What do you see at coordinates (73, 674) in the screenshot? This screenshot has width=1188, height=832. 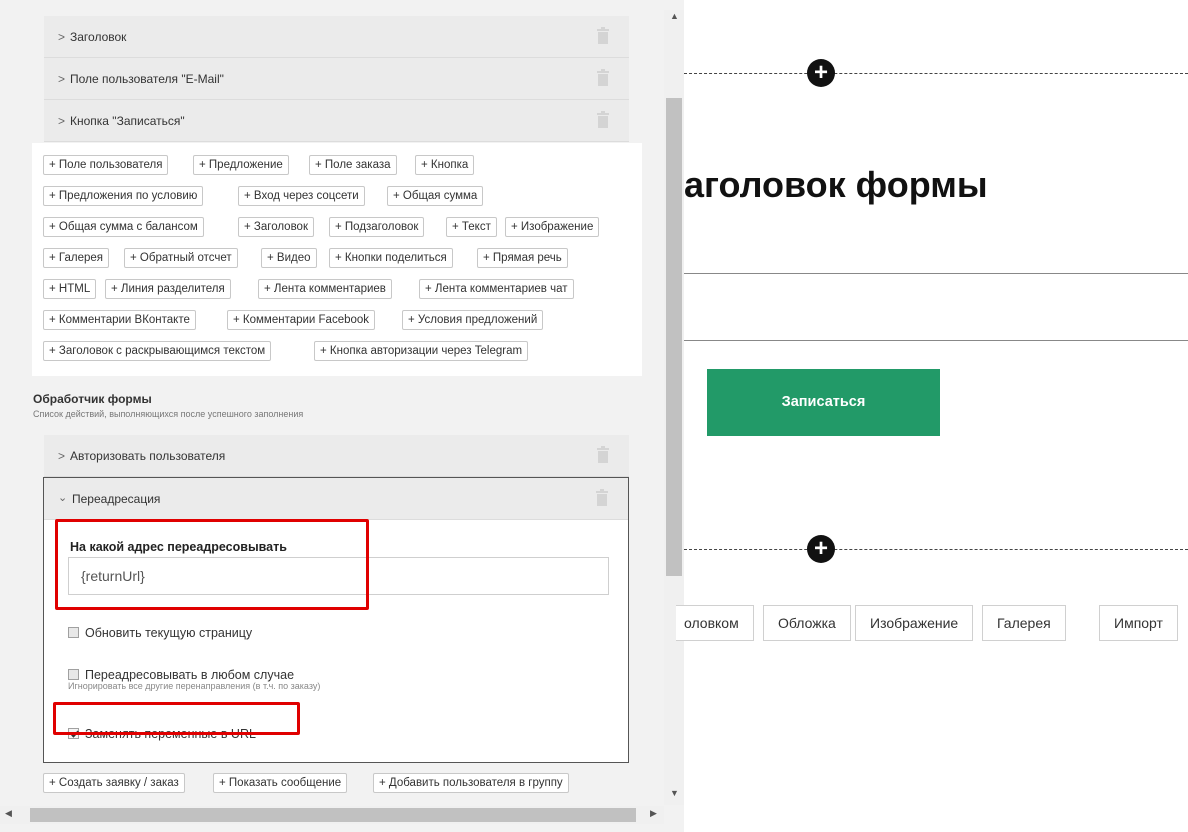 I see `always-redirect-checkbox` at bounding box center [73, 674].